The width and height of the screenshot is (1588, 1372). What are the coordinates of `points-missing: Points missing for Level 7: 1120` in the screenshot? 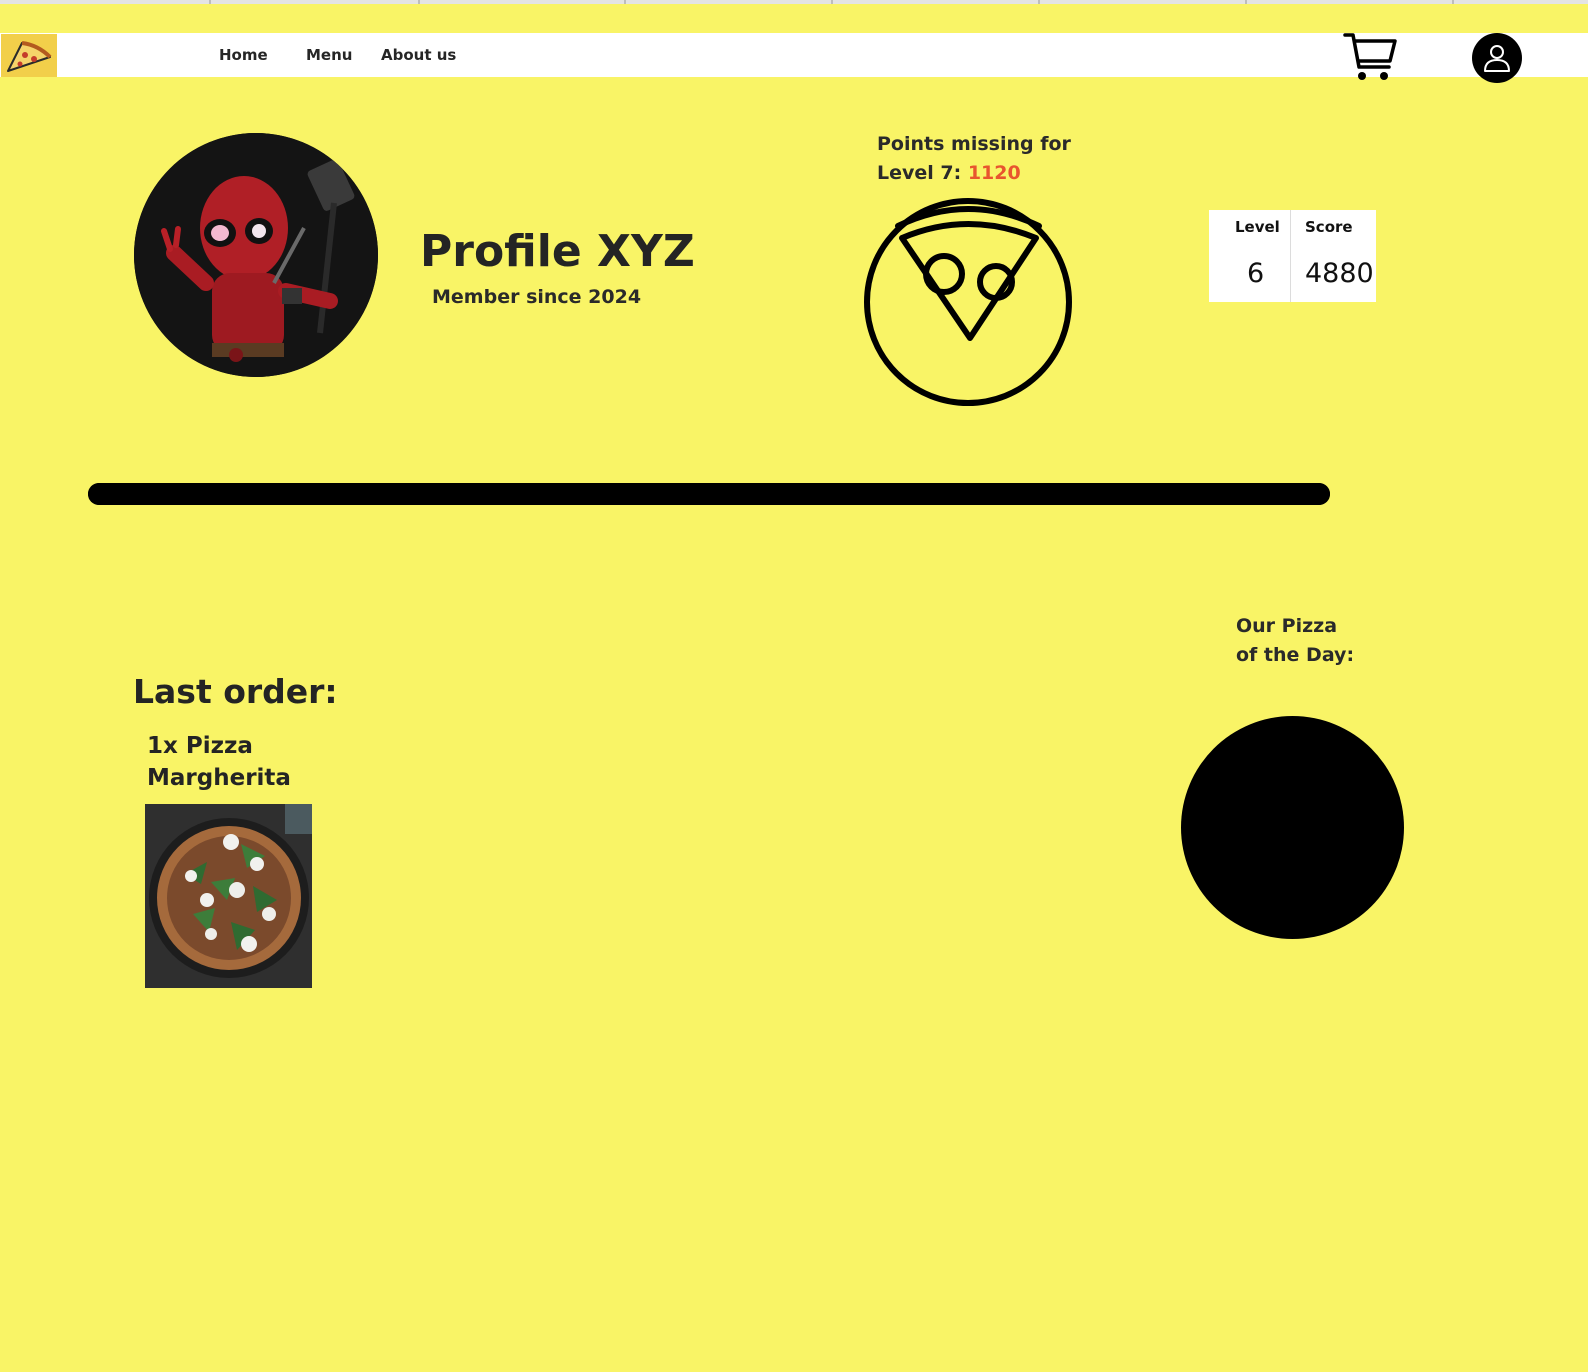 It's located at (974, 159).